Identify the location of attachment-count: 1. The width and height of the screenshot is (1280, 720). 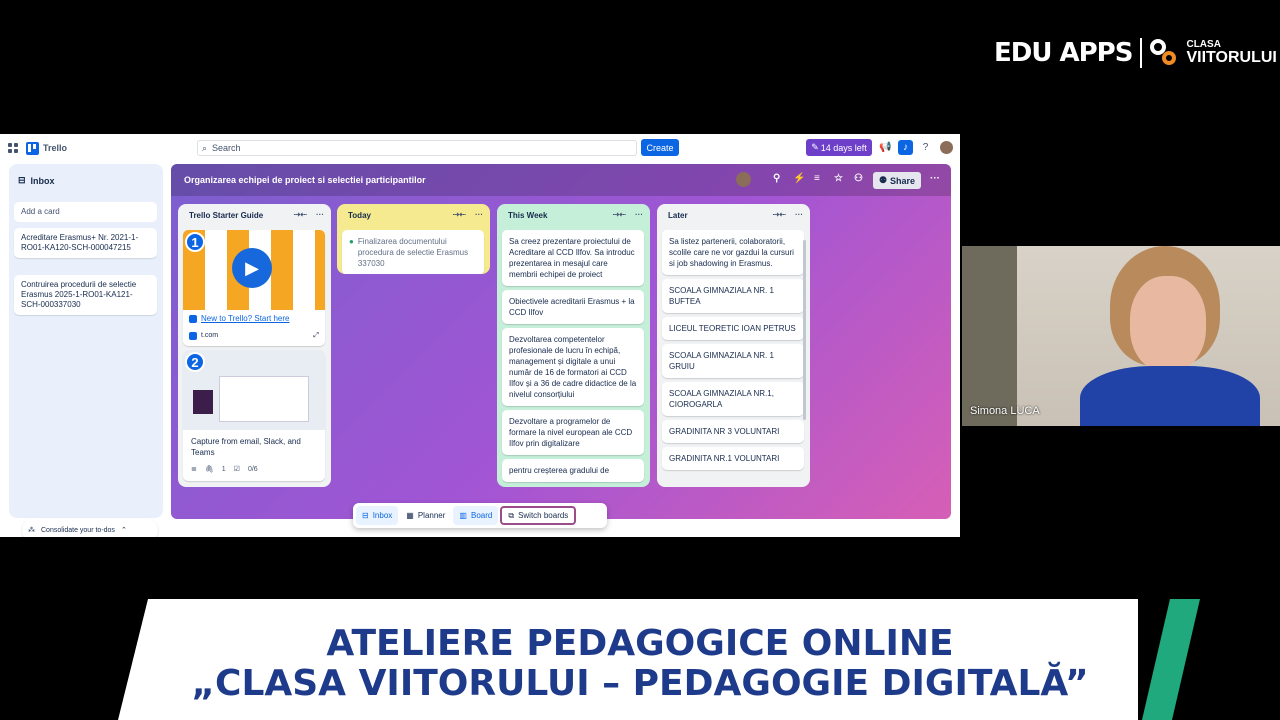
(223, 469).